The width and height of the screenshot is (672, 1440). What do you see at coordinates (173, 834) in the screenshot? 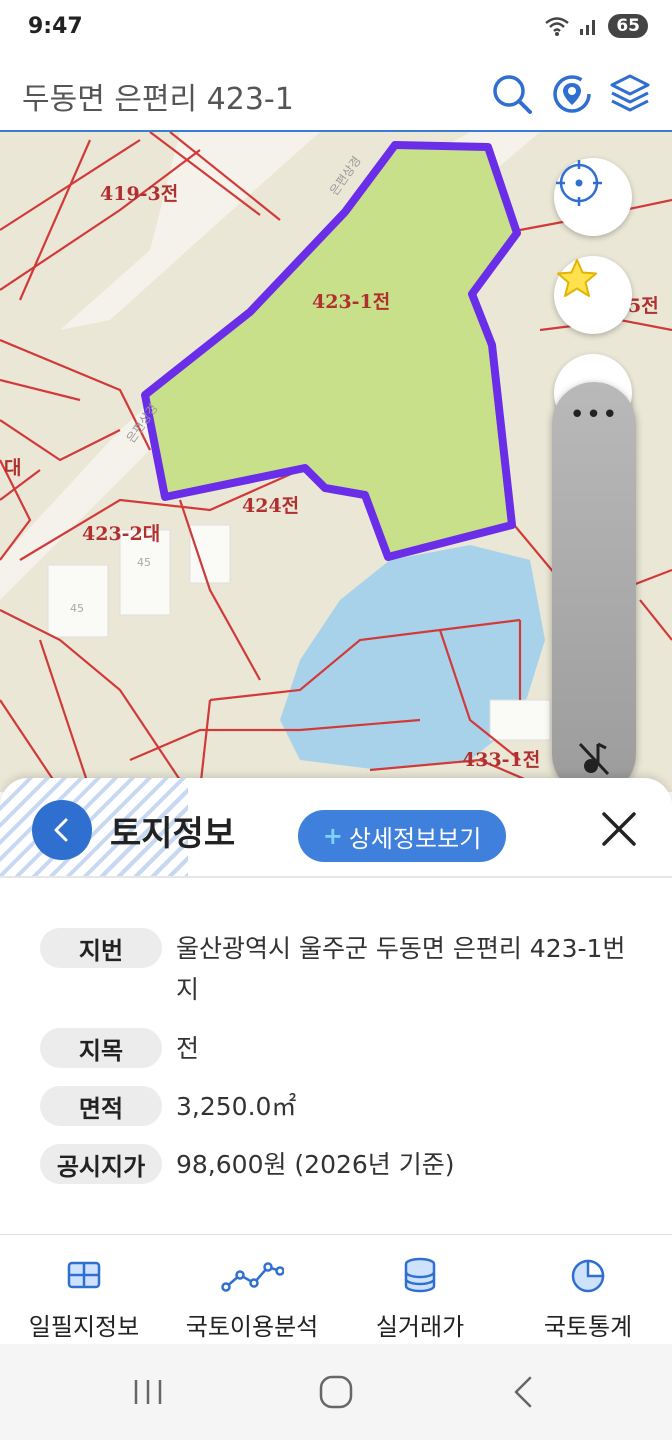
I see `sheet-title: 토지정보` at bounding box center [173, 834].